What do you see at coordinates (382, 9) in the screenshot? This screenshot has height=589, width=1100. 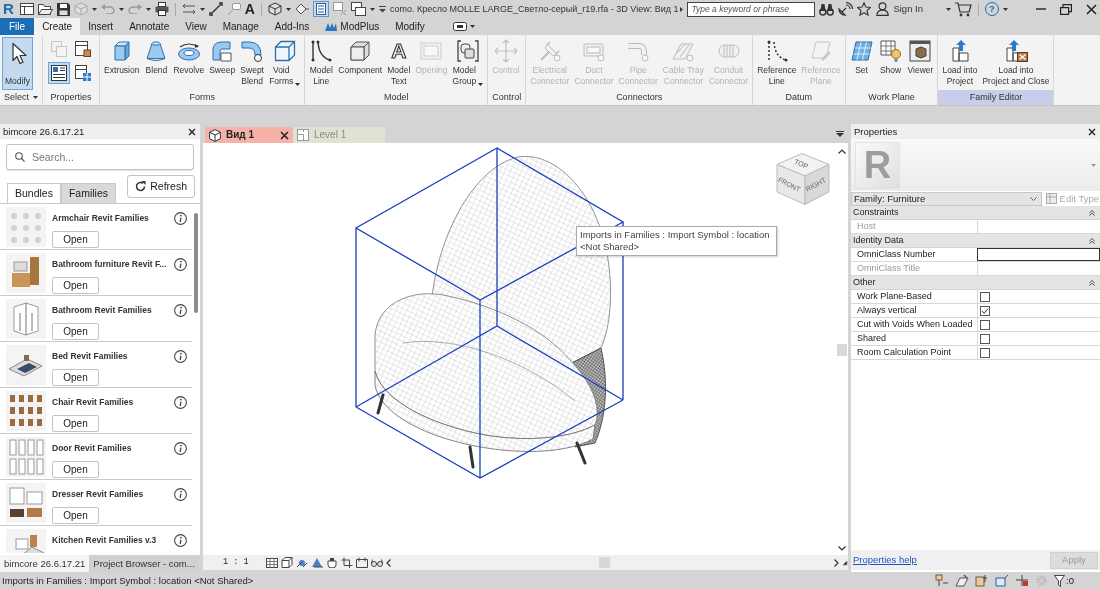 I see `customize-icon` at bounding box center [382, 9].